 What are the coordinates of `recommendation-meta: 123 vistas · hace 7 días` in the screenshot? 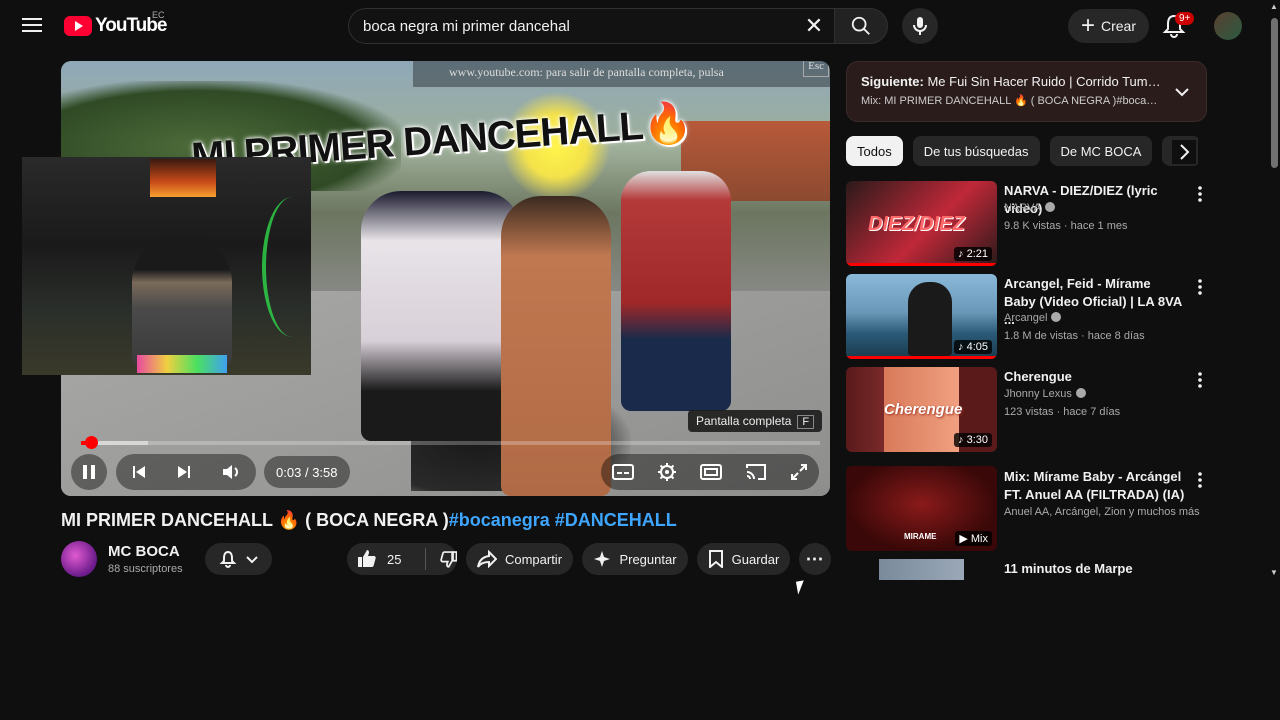 It's located at (1062, 412).